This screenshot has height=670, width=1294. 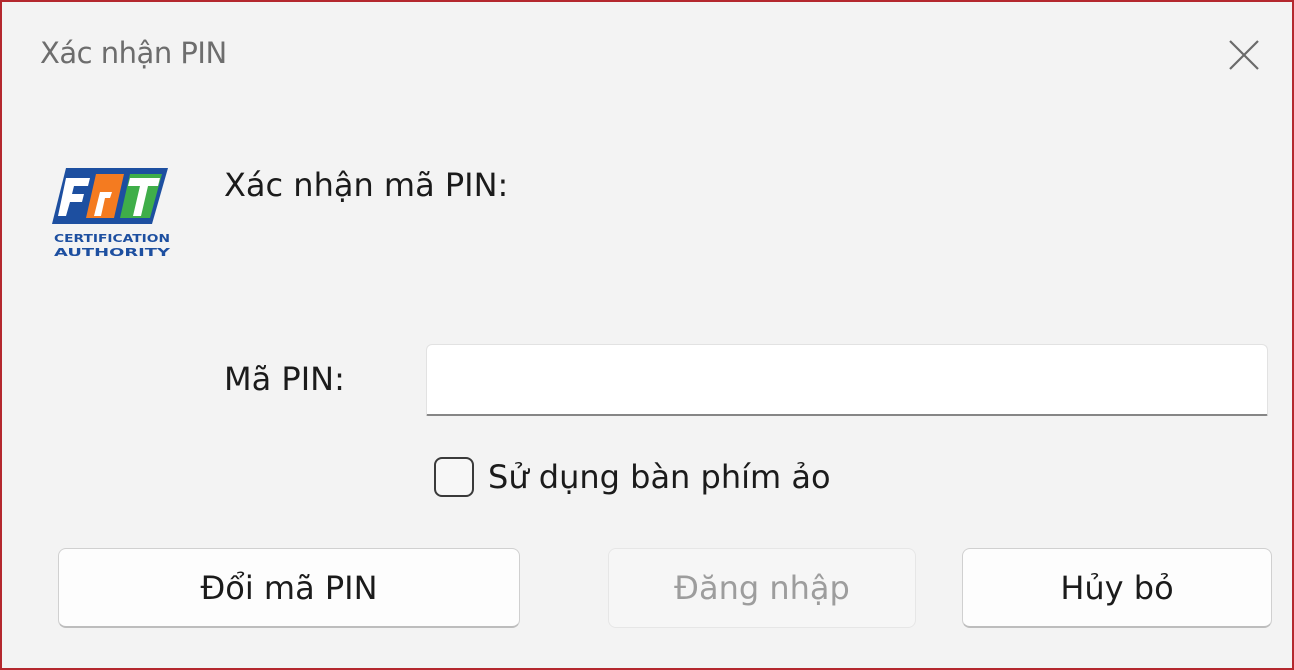 I want to click on close-button, so click(x=1244, y=55).